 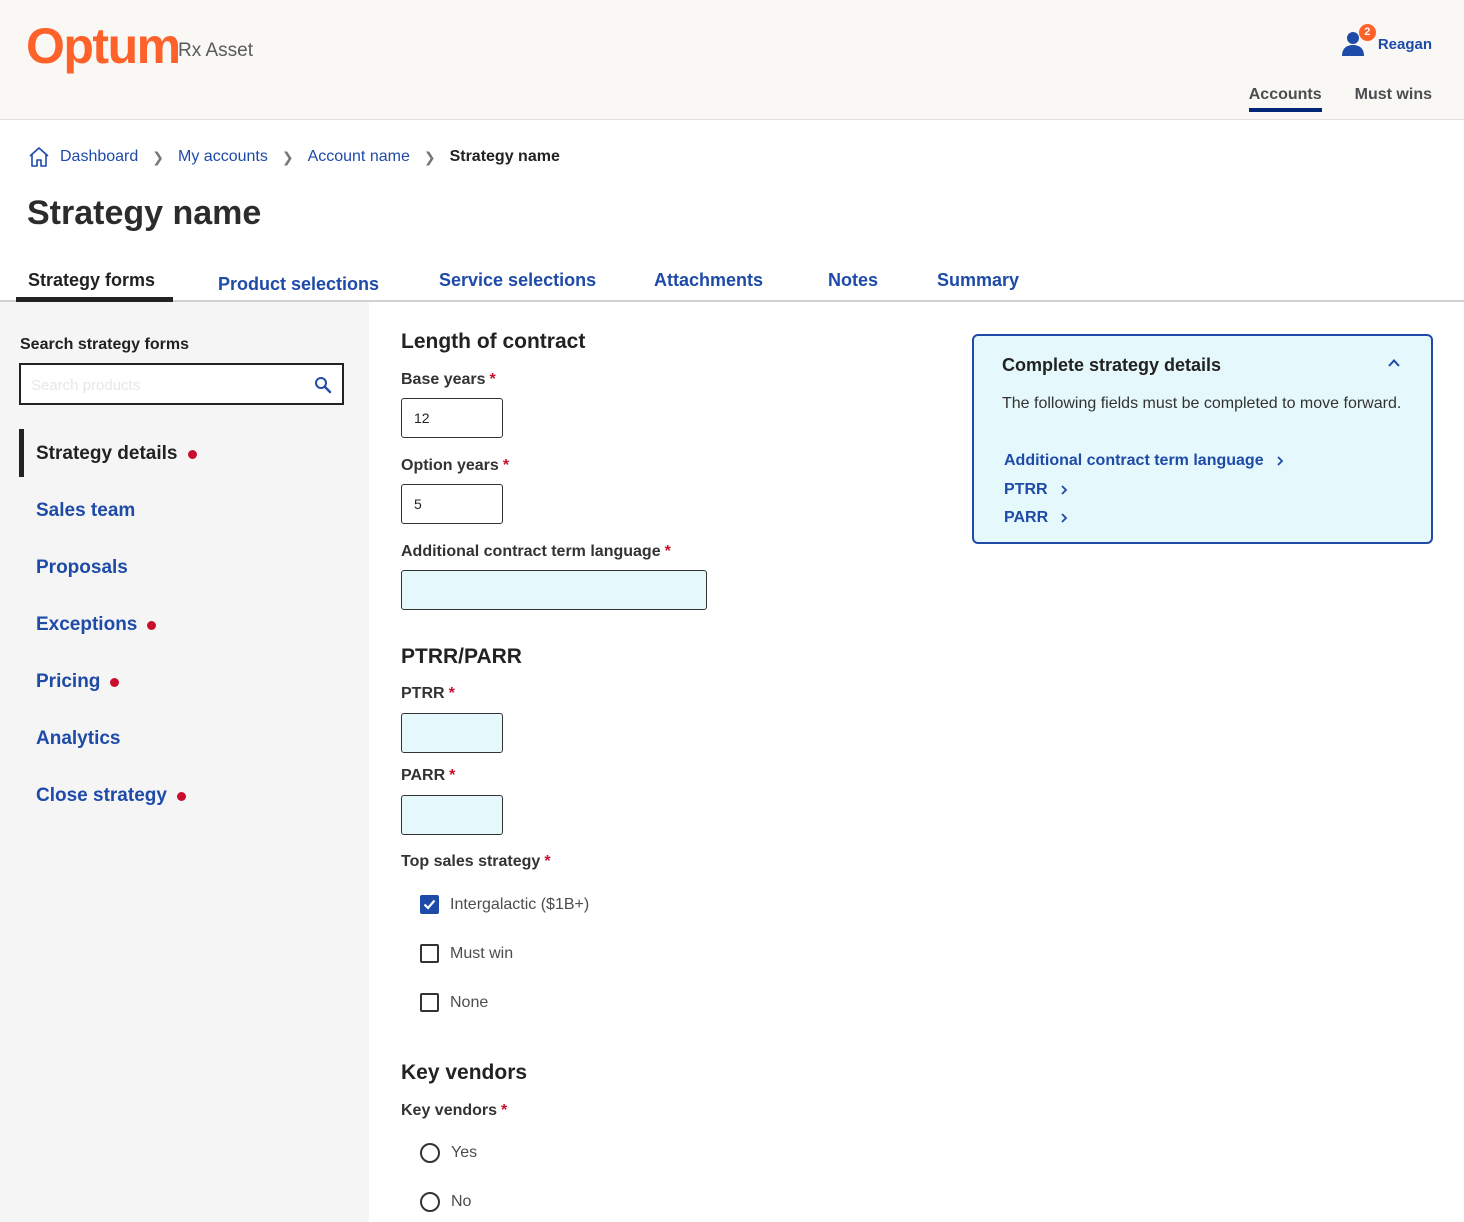 I want to click on parr-input, so click(x=452, y=815).